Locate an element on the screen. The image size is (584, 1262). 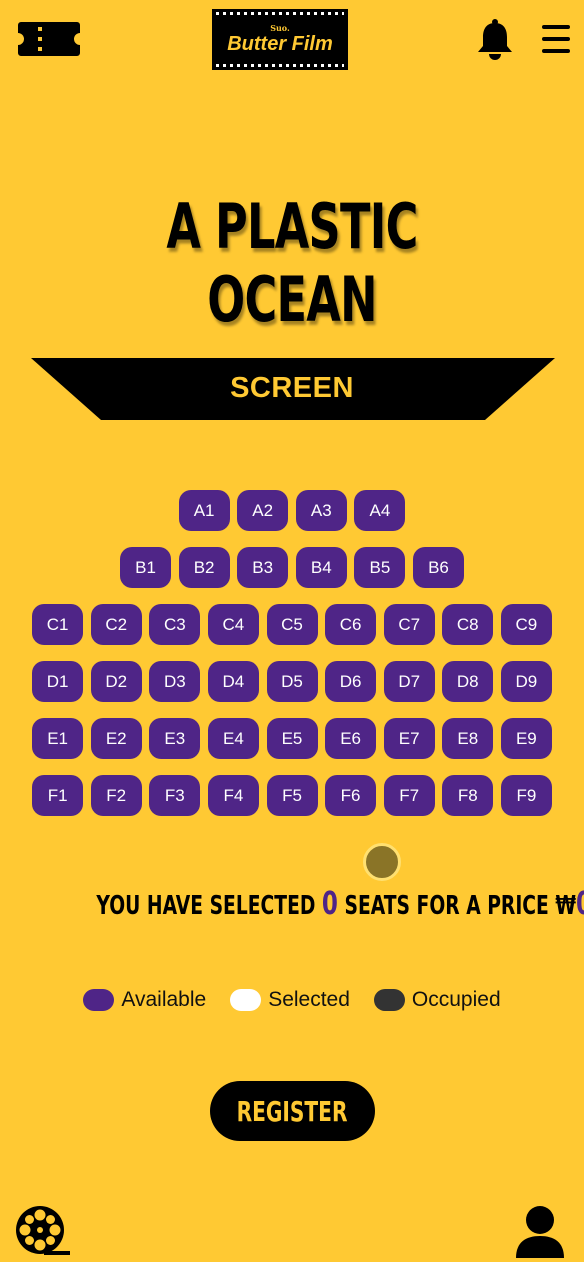
logo-small-text: Suo. is located at coordinates (280, 28).